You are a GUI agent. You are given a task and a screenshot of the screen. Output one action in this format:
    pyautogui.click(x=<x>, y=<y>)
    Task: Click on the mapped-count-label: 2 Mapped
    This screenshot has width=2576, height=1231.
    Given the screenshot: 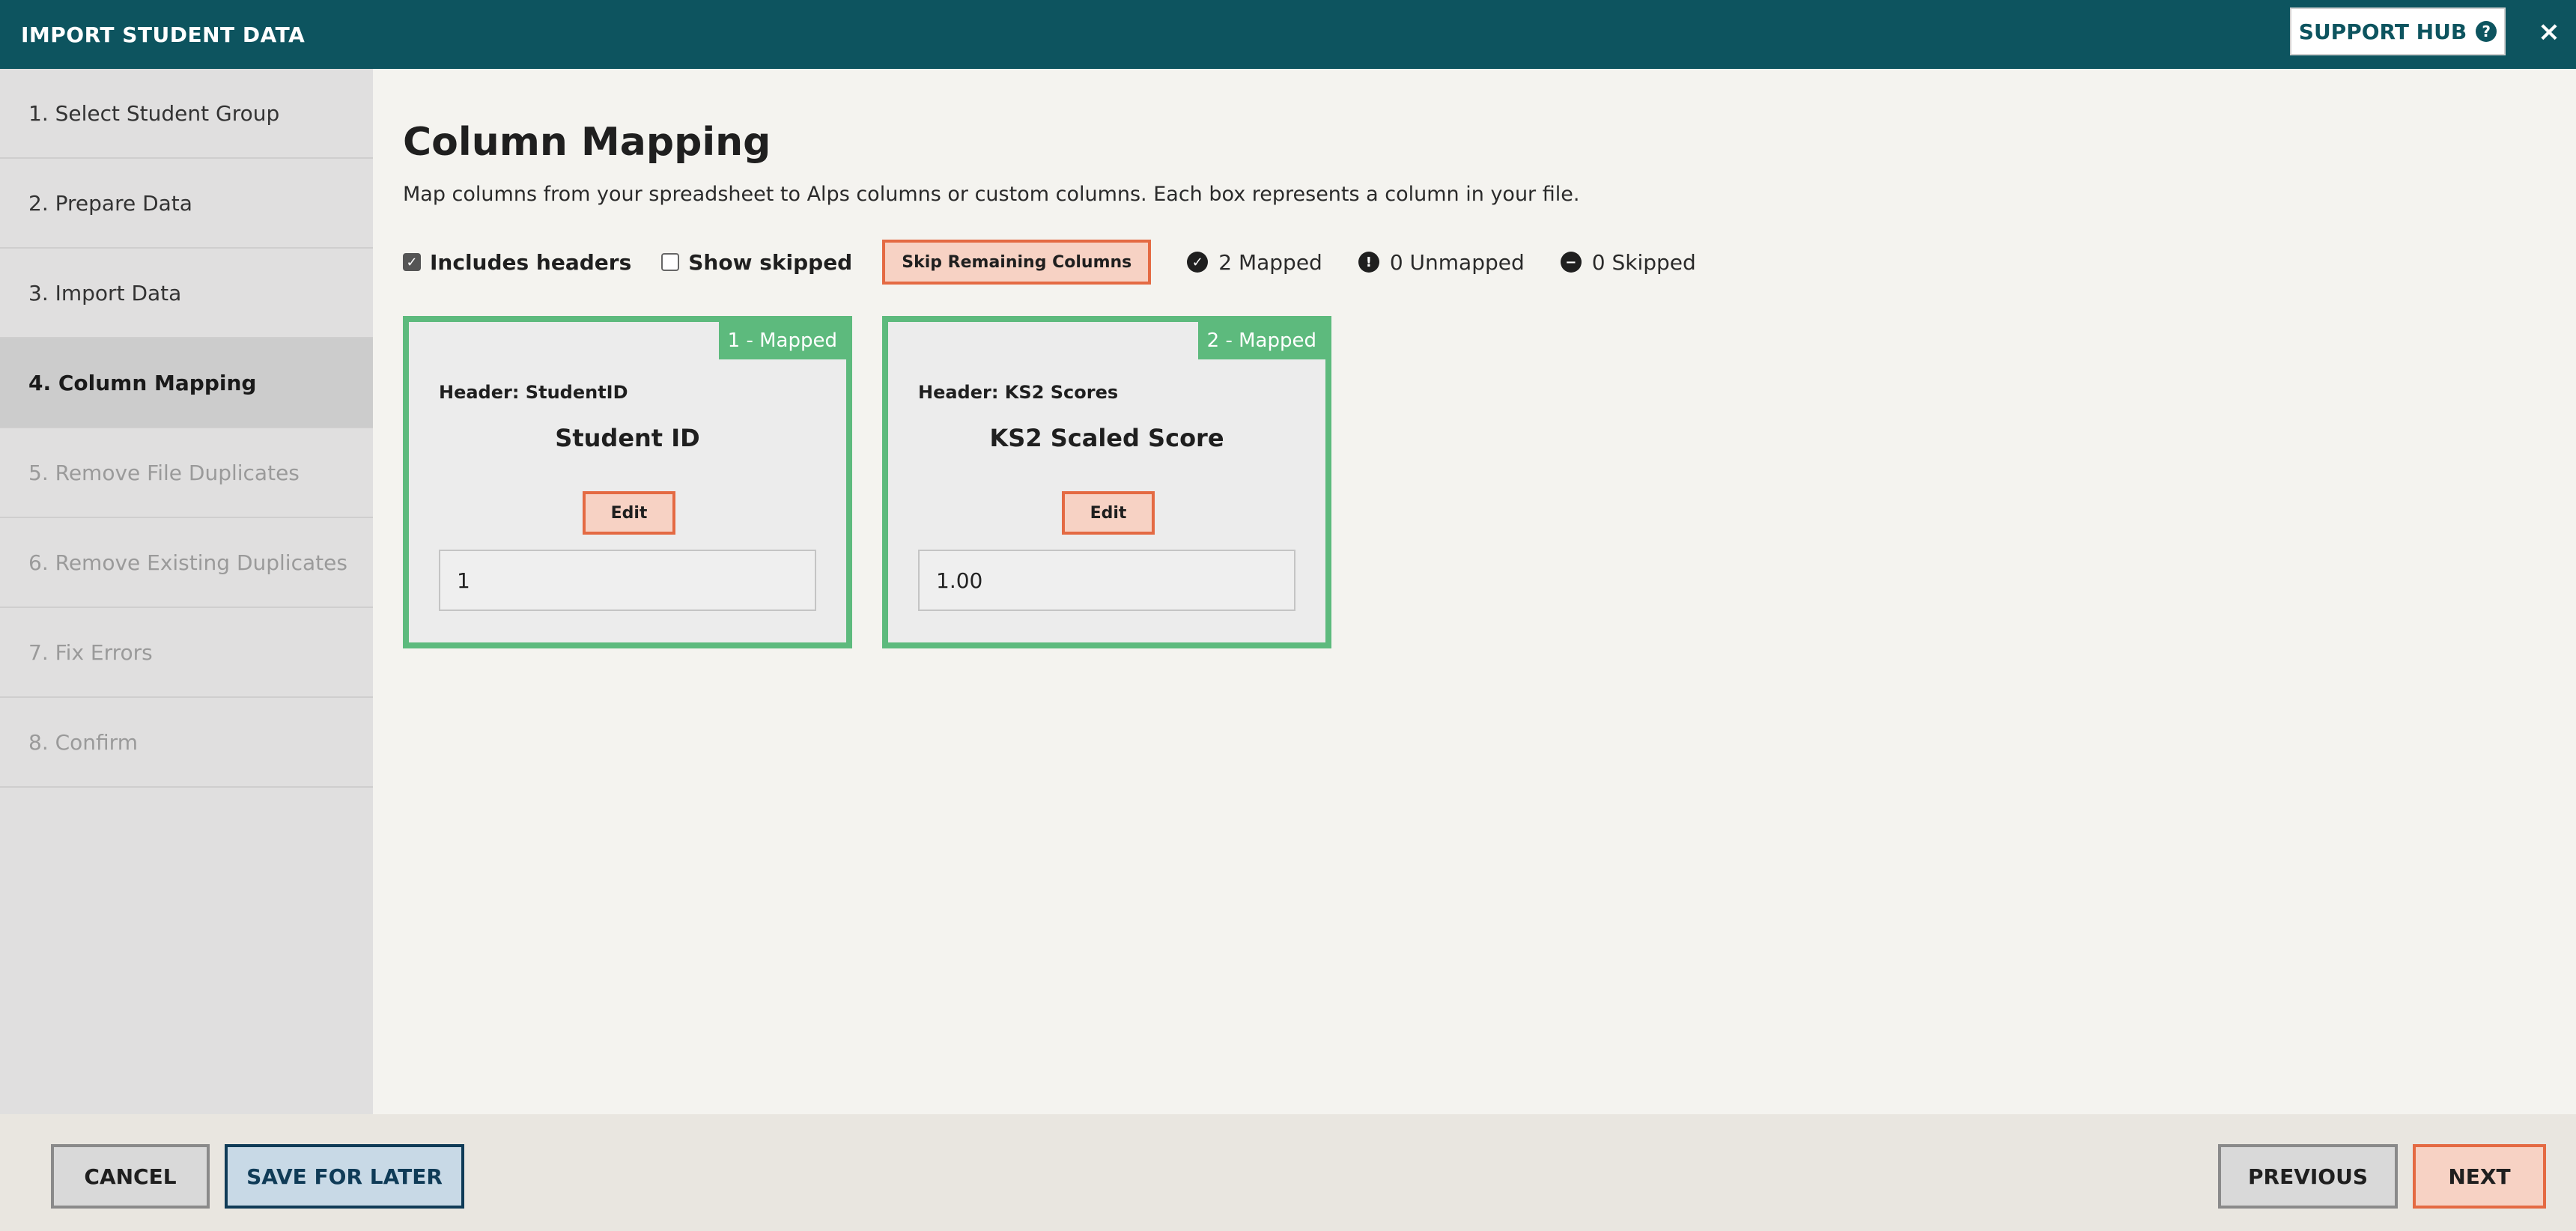 What is the action you would take?
    pyautogui.click(x=1270, y=262)
    